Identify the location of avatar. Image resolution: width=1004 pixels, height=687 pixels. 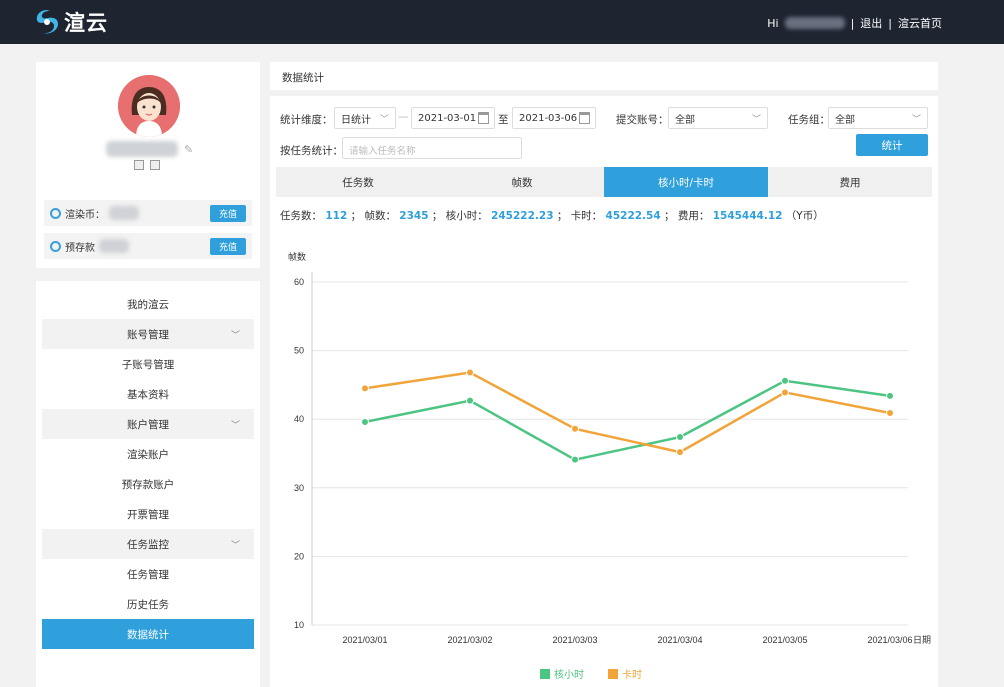
(149, 106).